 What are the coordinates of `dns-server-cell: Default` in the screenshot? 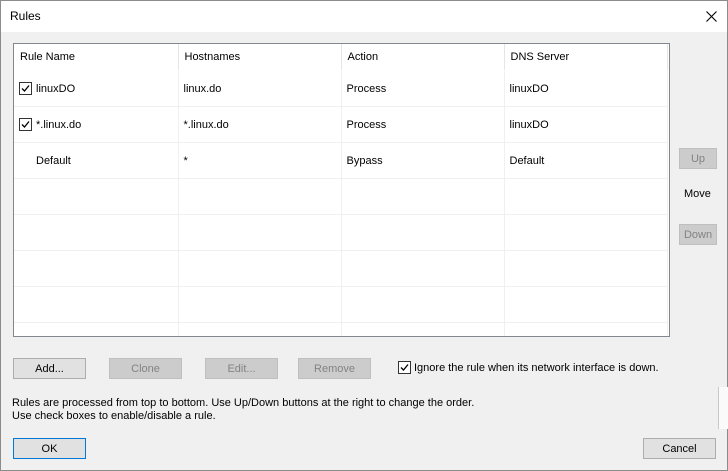 It's located at (586, 160).